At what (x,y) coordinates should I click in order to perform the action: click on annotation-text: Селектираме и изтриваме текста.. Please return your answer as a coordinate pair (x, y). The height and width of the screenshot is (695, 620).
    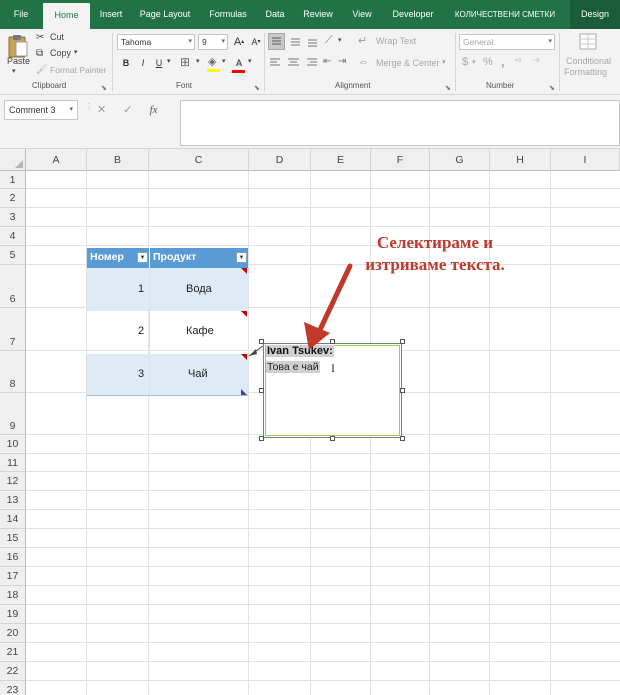
    Looking at the image, I should click on (435, 254).